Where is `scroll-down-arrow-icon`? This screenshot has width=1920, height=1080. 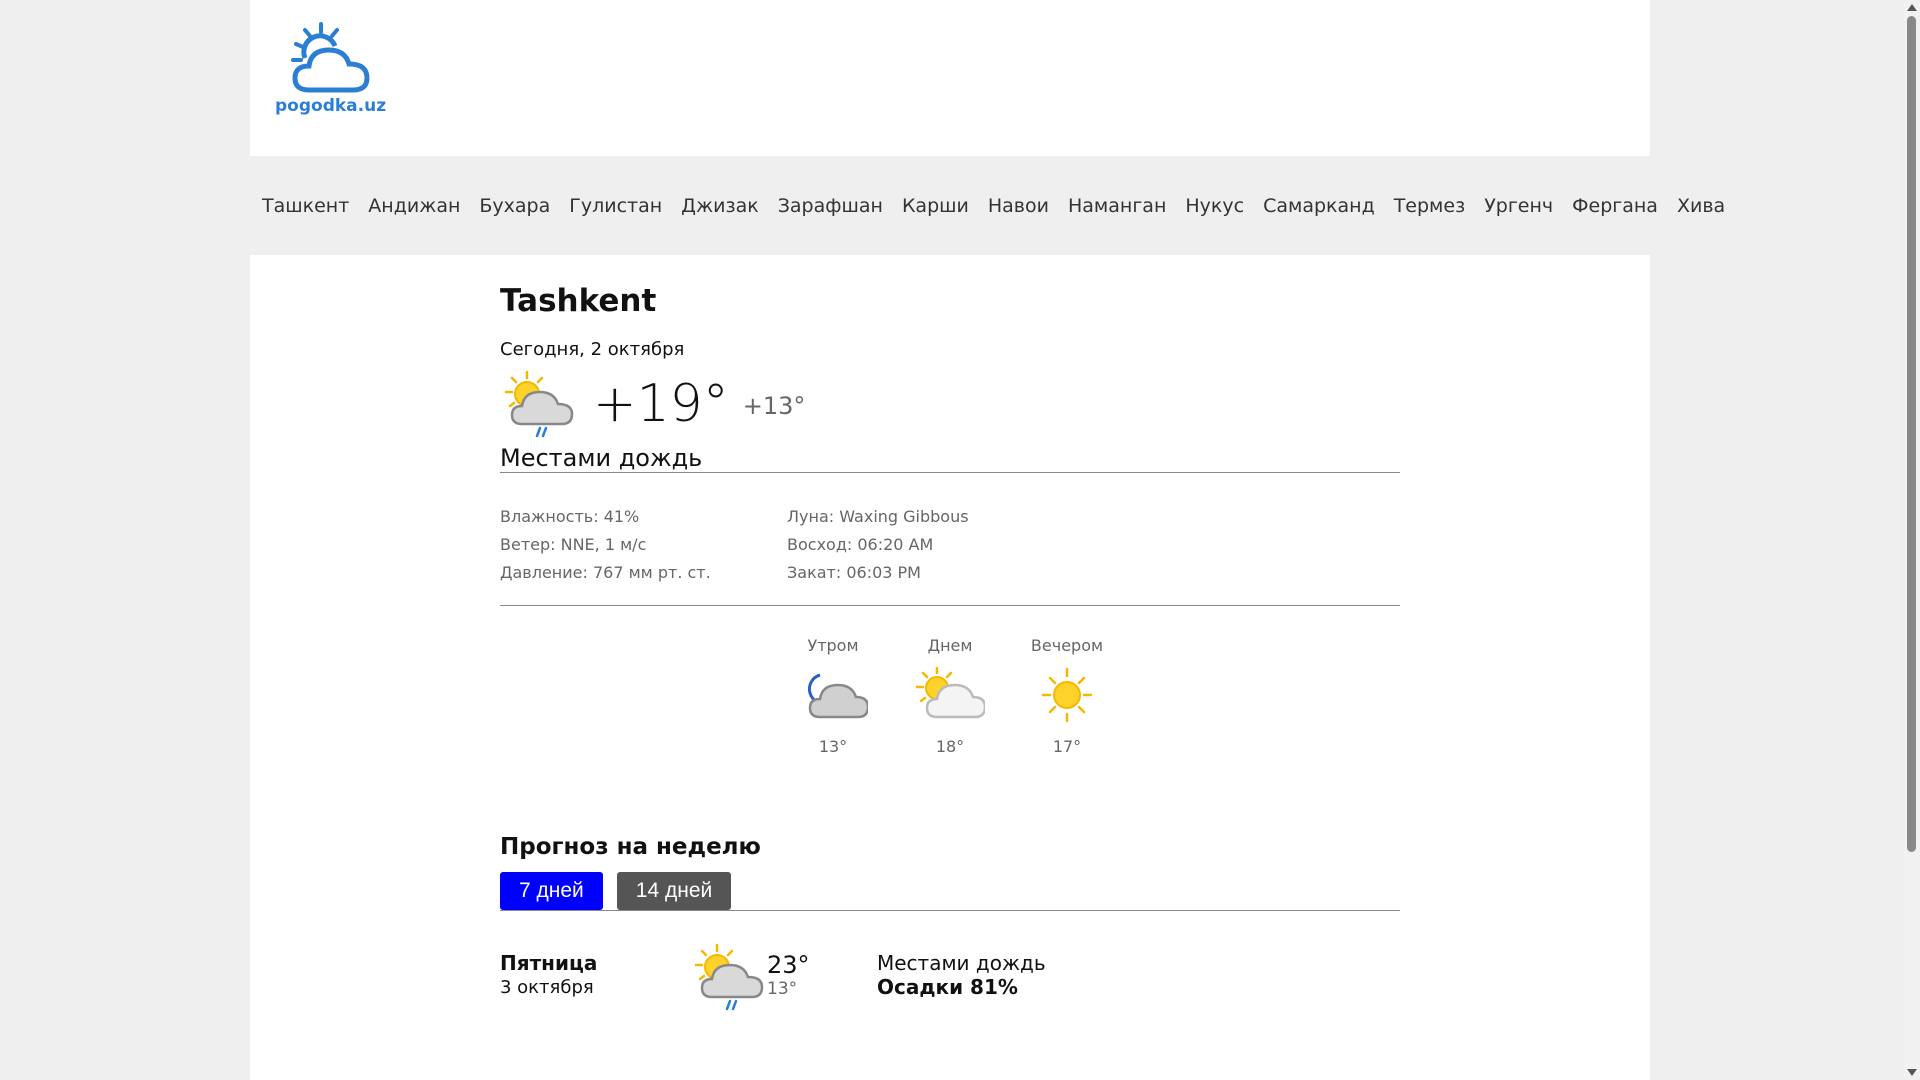 scroll-down-arrow-icon is located at coordinates (1912, 1072).